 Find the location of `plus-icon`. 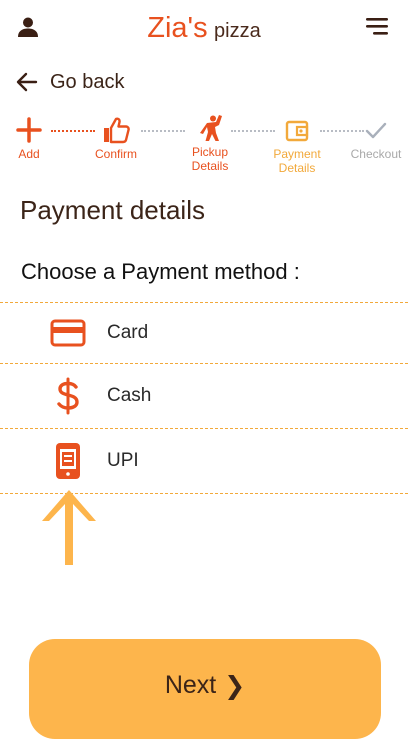

plus-icon is located at coordinates (29, 130).